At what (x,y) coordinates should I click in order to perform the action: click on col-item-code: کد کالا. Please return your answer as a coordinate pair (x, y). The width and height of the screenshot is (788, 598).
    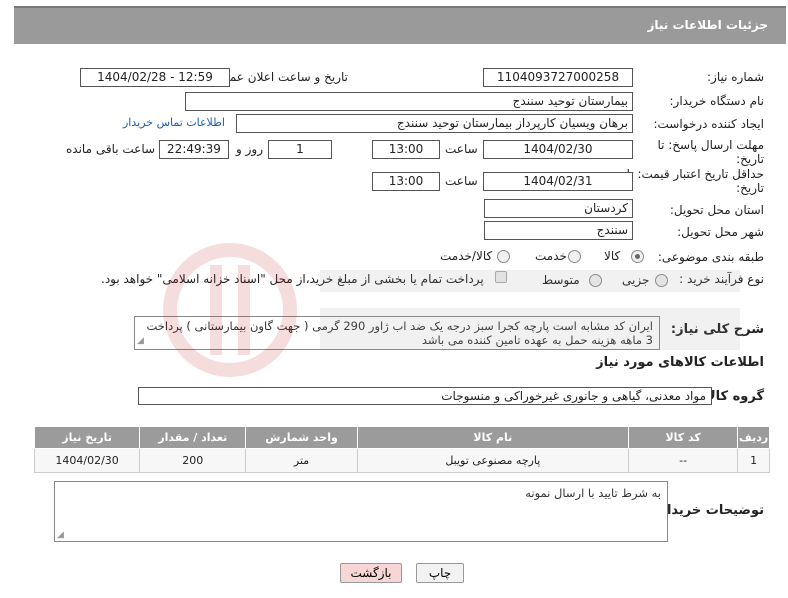
    Looking at the image, I should click on (683, 437).